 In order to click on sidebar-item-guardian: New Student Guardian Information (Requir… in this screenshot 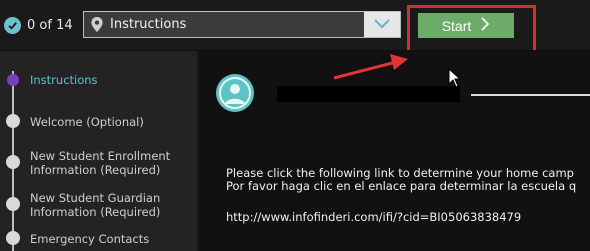, I will do `click(95, 205)`.